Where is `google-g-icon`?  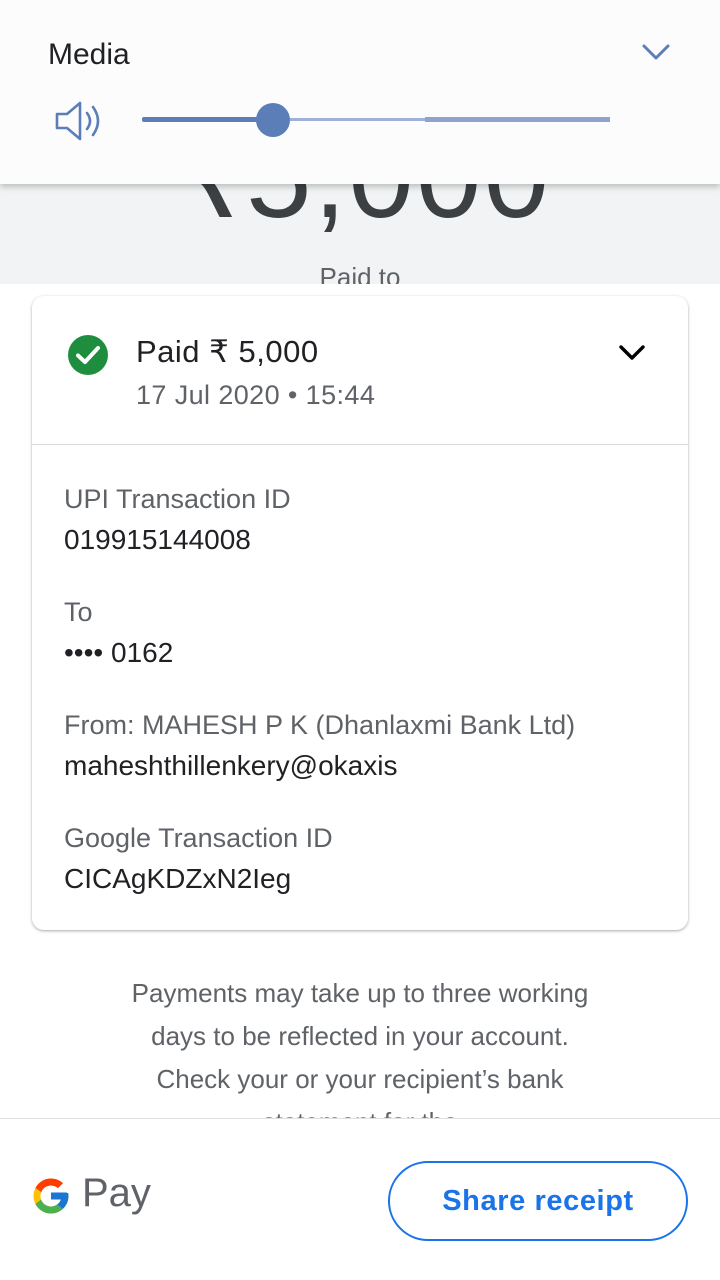
google-g-icon is located at coordinates (51, 1196).